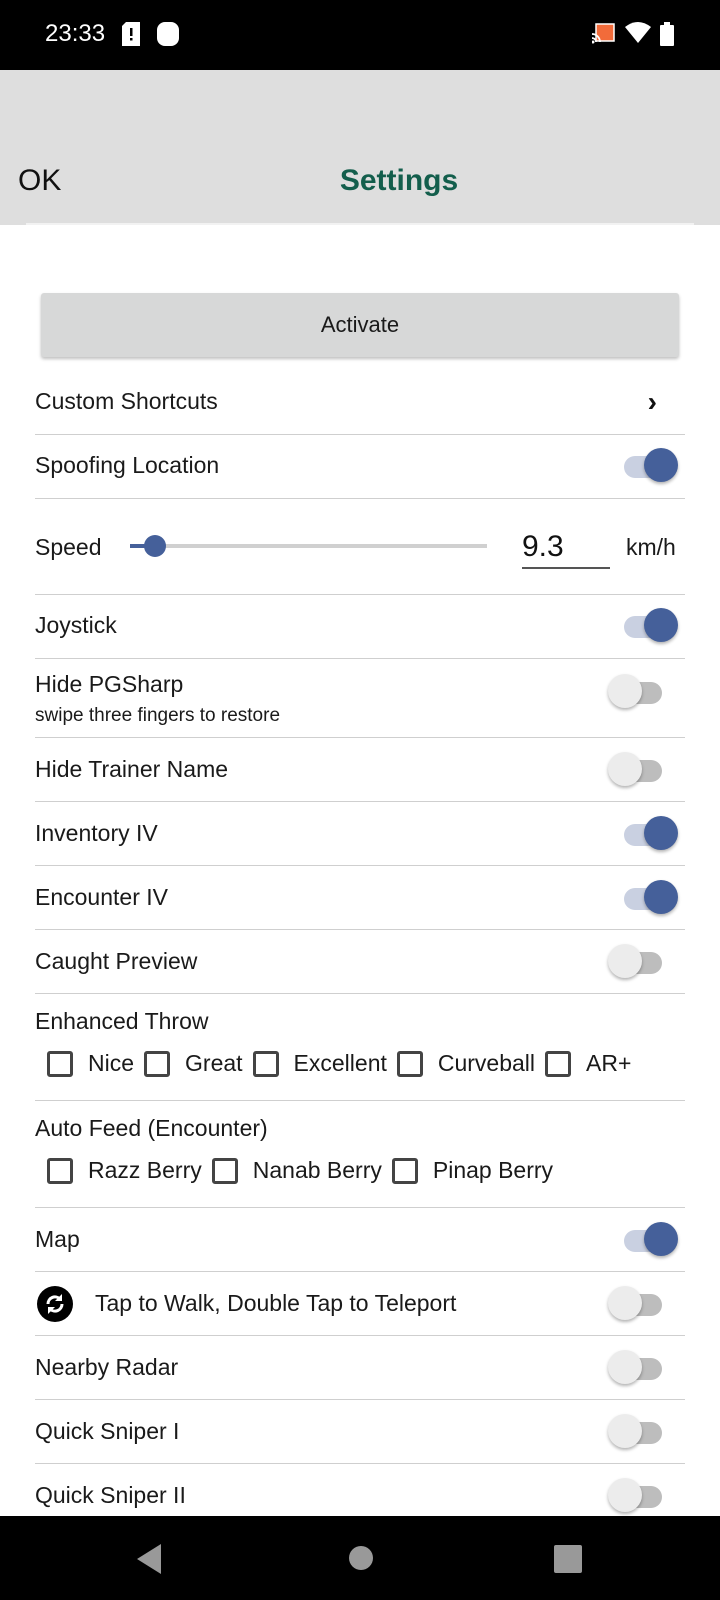 The width and height of the screenshot is (720, 1600). What do you see at coordinates (276, 1303) in the screenshot?
I see `tap-to-walk-label: Tap to Walk, Double Tap to Teleport` at bounding box center [276, 1303].